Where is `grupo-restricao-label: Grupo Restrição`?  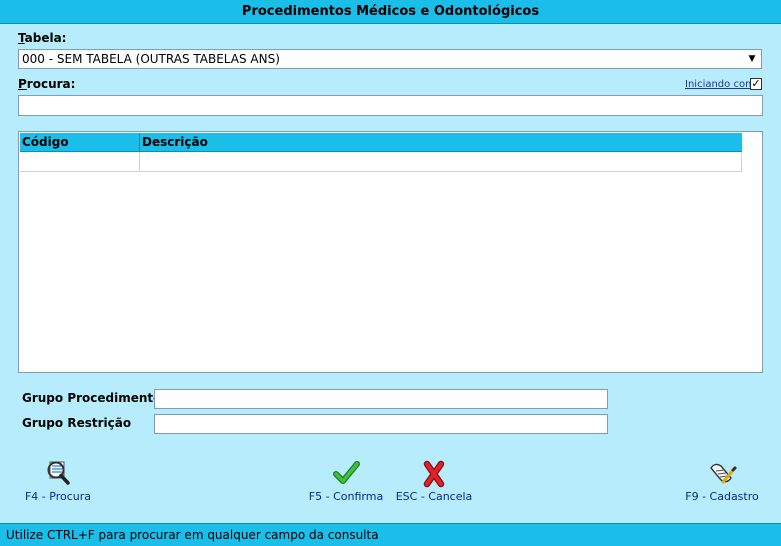 grupo-restricao-label: Grupo Restrição is located at coordinates (77, 423).